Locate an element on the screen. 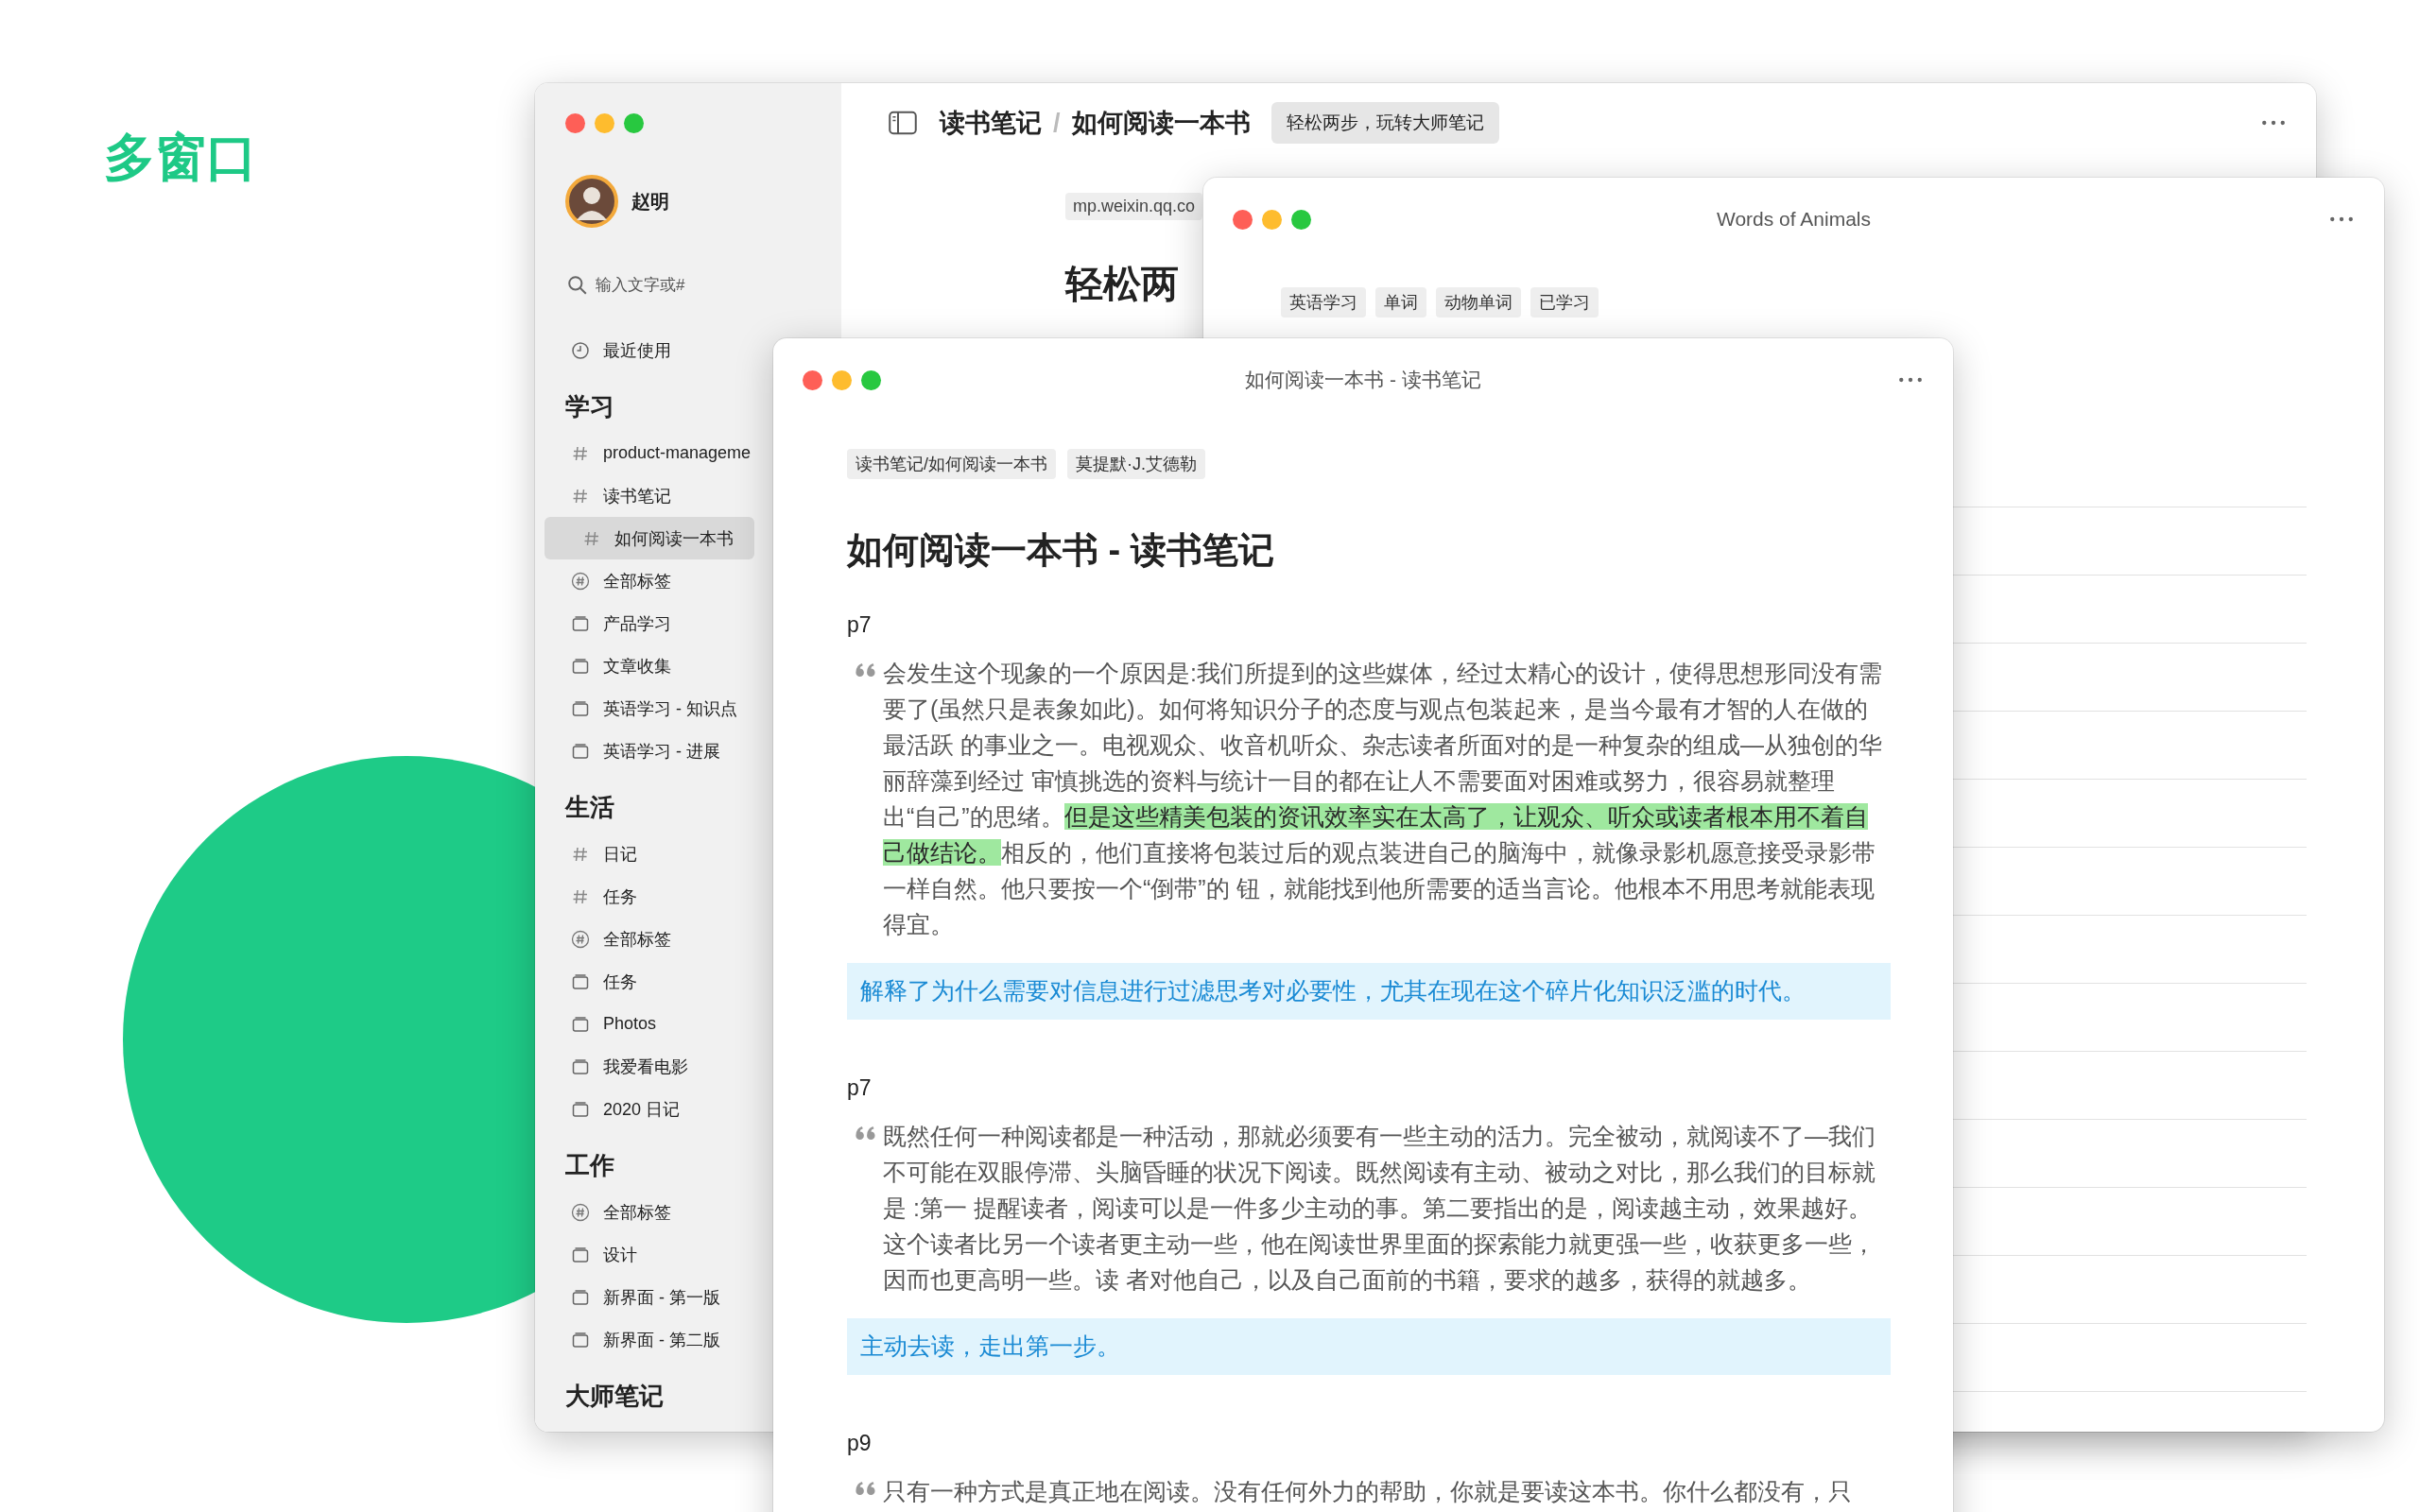 The image size is (2420, 1512). headline: 多窗口 is located at coordinates (180, 157).